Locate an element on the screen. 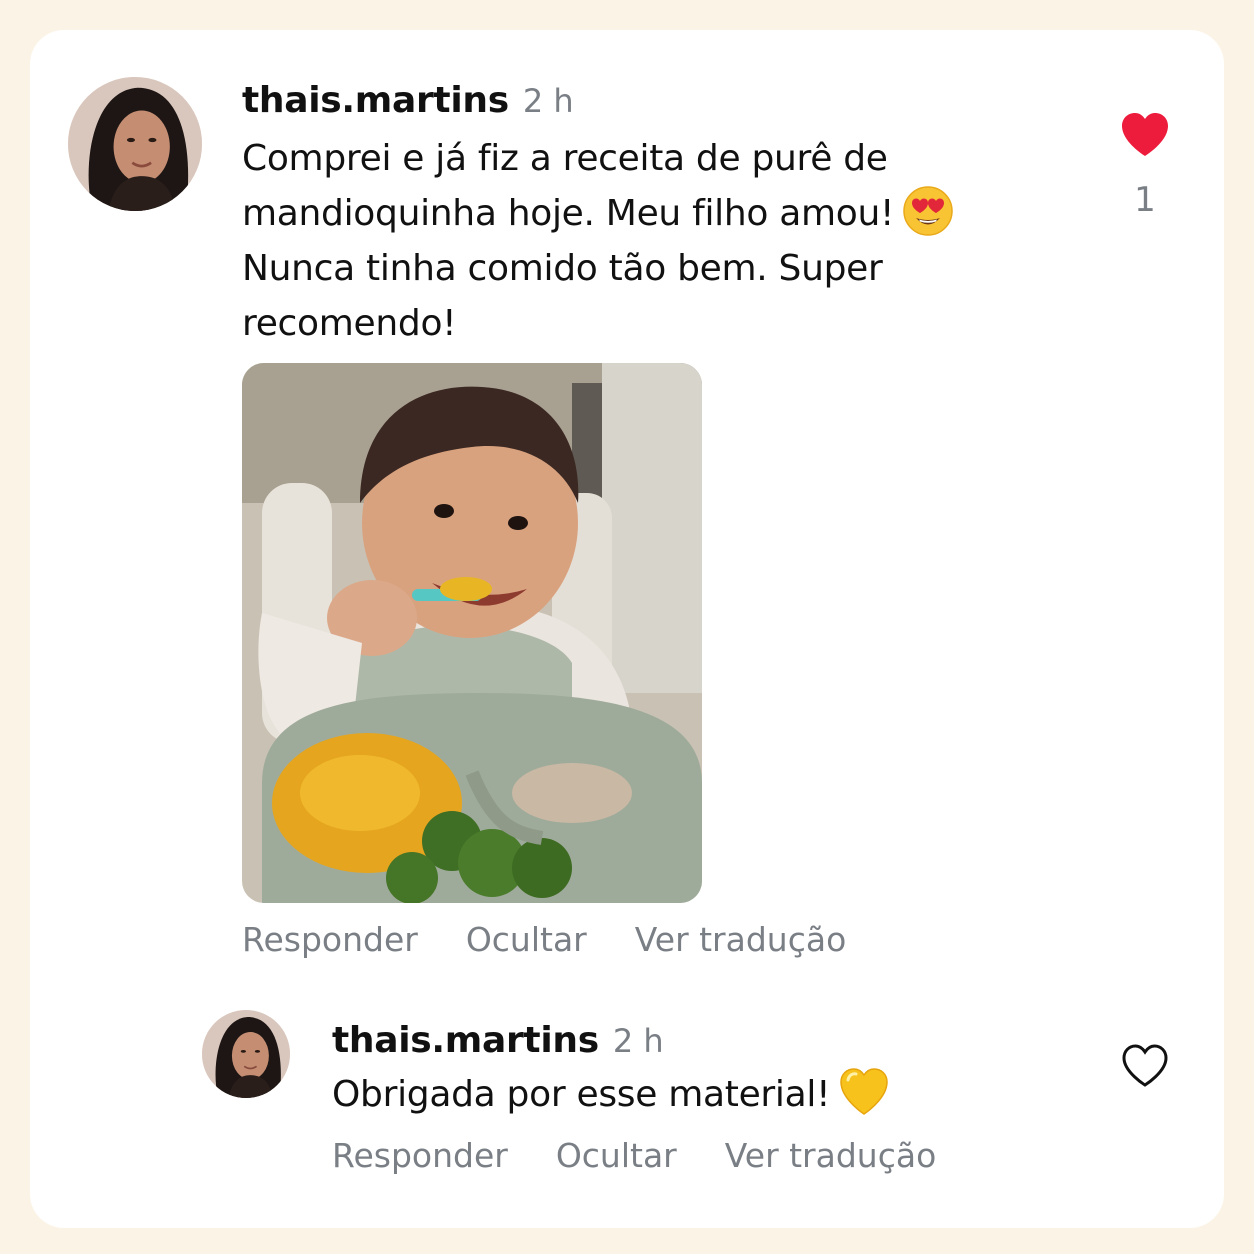 This screenshot has width=1254, height=1254. timestamp: 2 h is located at coordinates (548, 101).